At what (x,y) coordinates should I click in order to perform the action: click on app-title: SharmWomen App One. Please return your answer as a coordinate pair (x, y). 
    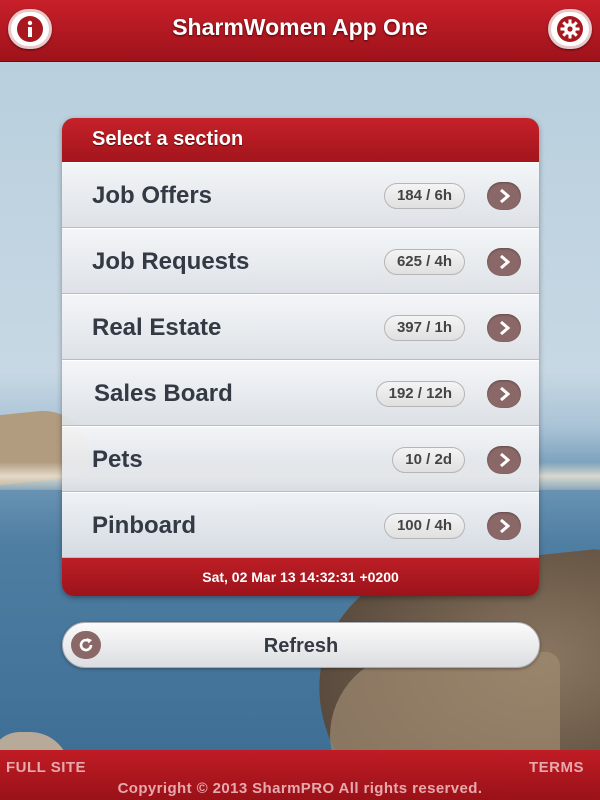
    Looking at the image, I should click on (300, 27).